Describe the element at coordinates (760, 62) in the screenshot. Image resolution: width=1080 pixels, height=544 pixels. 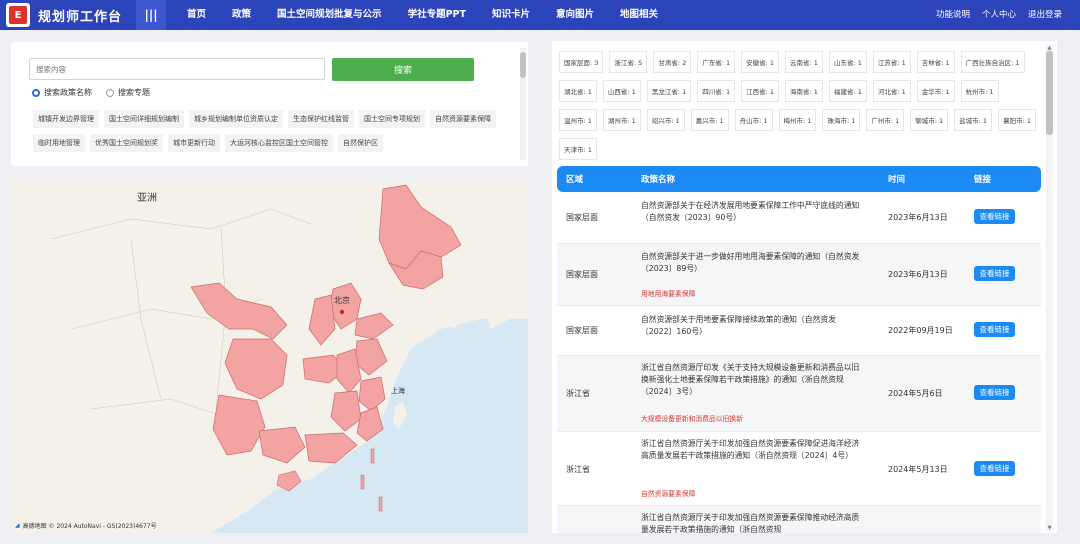
I see `region-tag: 安徽省: 1` at that location.